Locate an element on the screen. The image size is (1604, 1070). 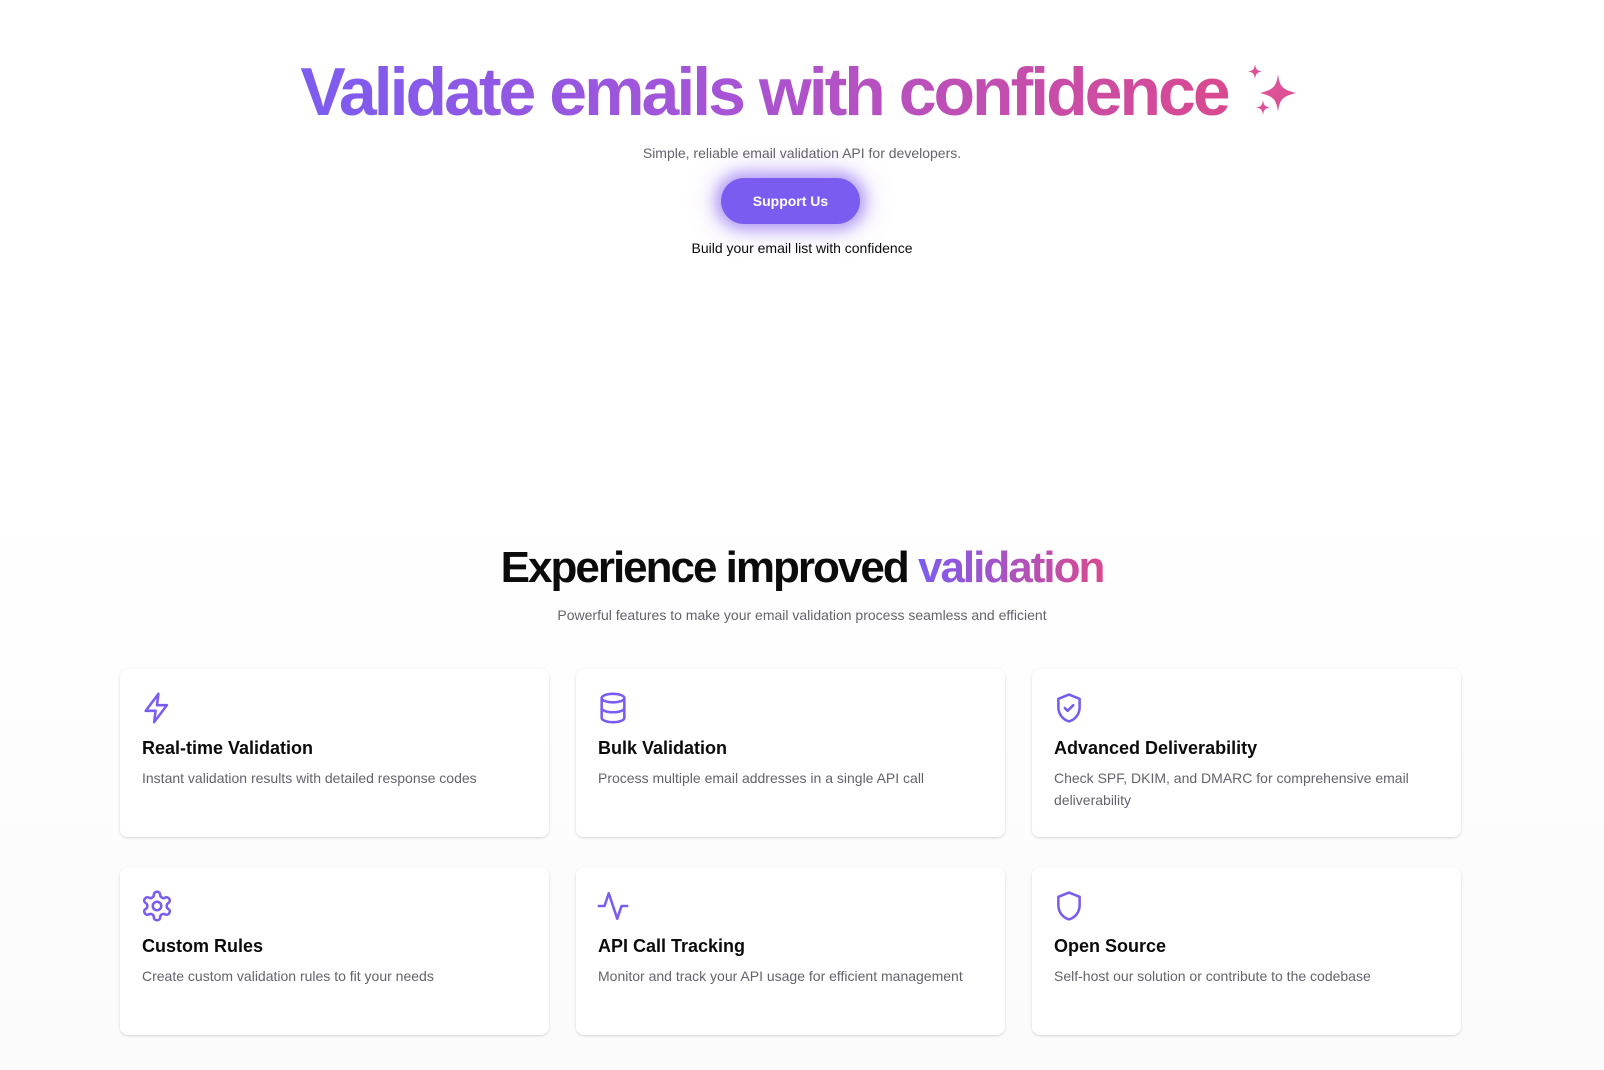
hero-title: Validate emails with confidence is located at coordinates (765, 92).